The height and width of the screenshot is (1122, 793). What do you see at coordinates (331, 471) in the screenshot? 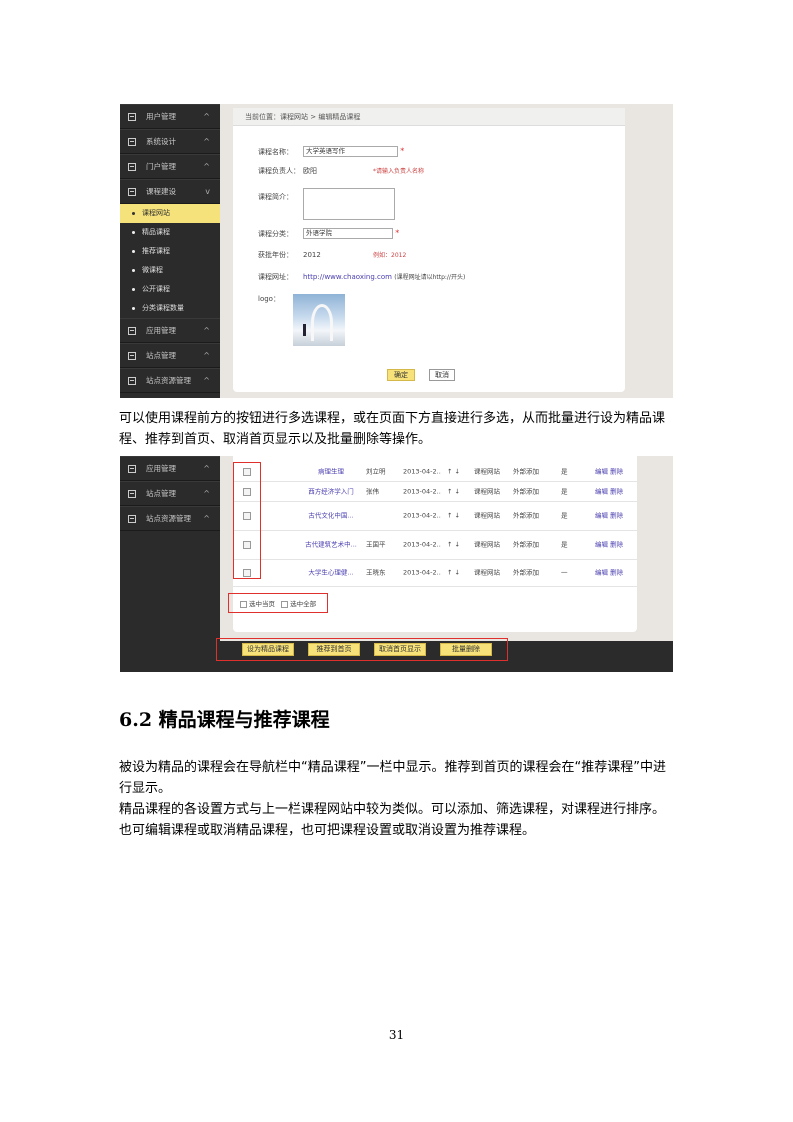
I see `course-title-link: 病理生理` at bounding box center [331, 471].